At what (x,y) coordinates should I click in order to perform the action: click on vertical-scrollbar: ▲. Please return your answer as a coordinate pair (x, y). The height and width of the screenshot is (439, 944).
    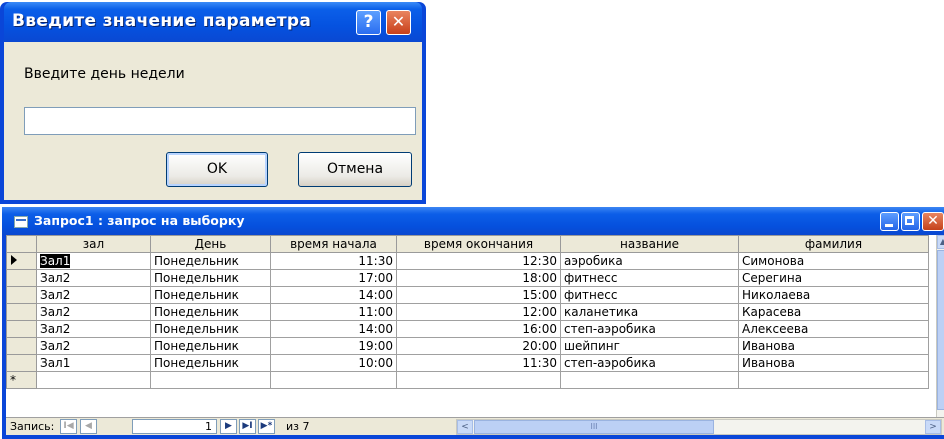
    Looking at the image, I should click on (940, 326).